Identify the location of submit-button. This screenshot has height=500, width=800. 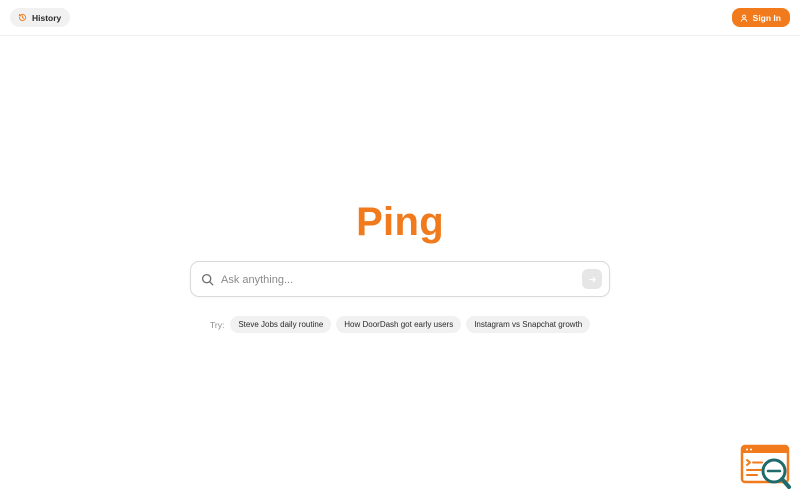
(592, 279).